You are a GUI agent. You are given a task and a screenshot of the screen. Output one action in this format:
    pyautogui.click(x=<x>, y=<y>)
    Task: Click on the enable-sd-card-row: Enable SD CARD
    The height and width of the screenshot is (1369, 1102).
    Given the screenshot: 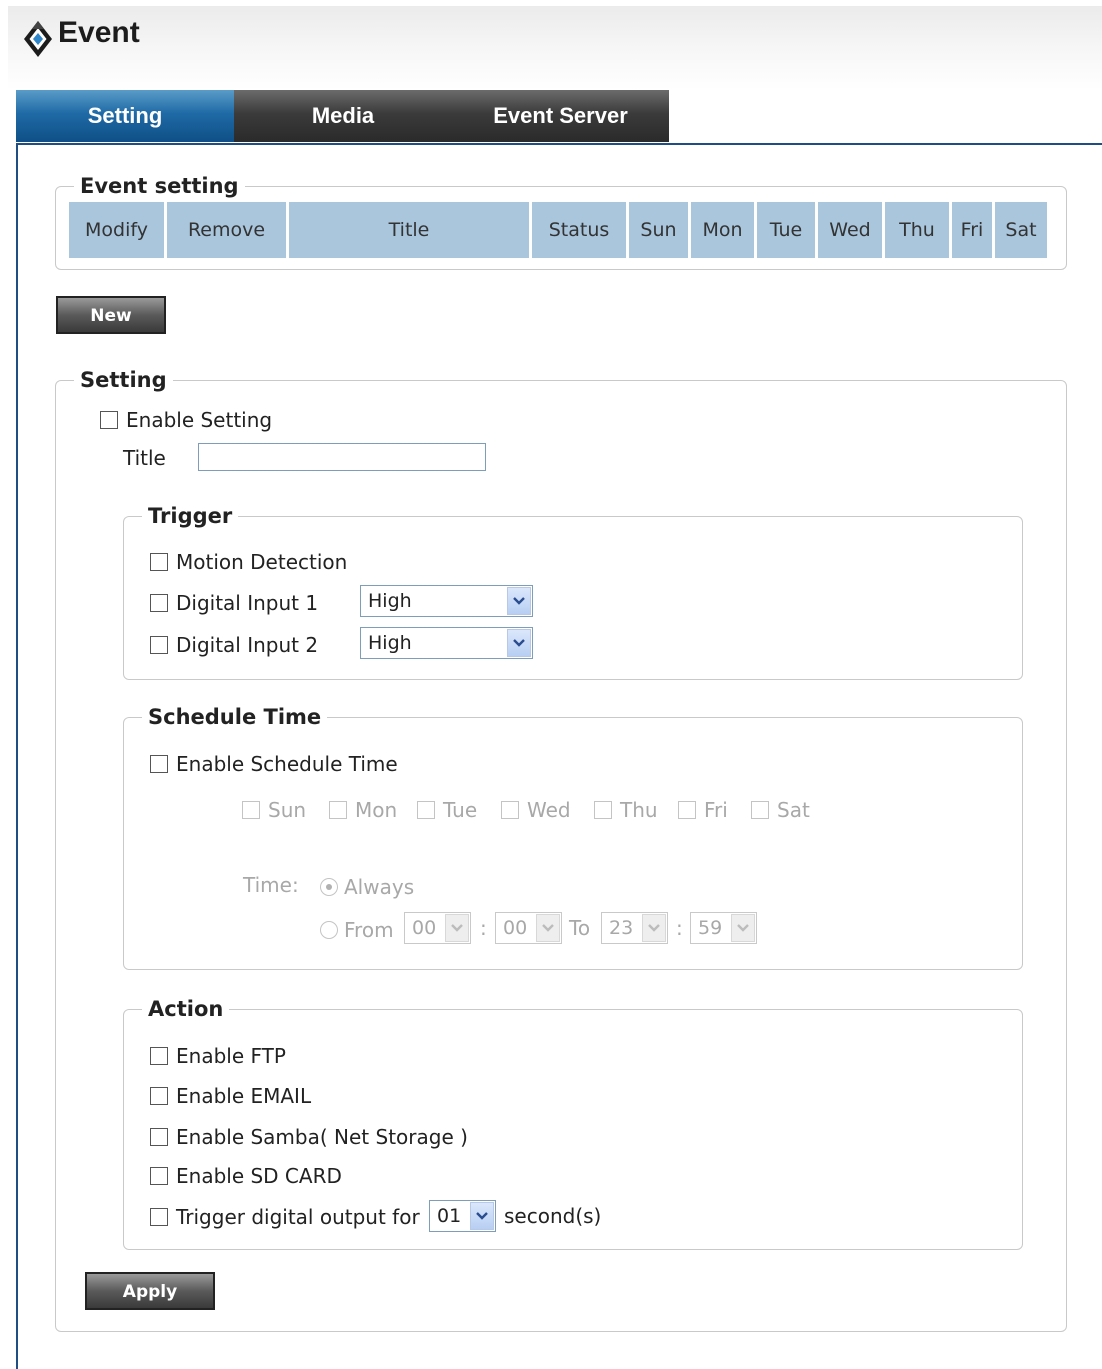 What is the action you would take?
    pyautogui.click(x=246, y=1176)
    